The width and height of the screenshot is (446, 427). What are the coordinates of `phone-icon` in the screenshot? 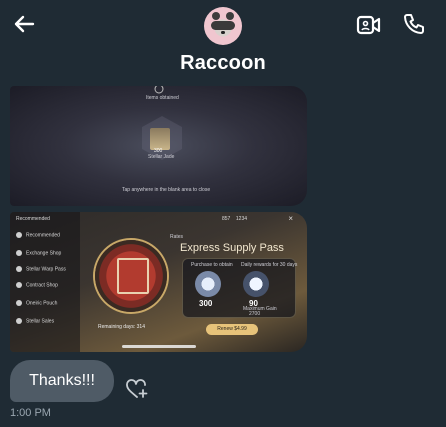 It's located at (414, 24).